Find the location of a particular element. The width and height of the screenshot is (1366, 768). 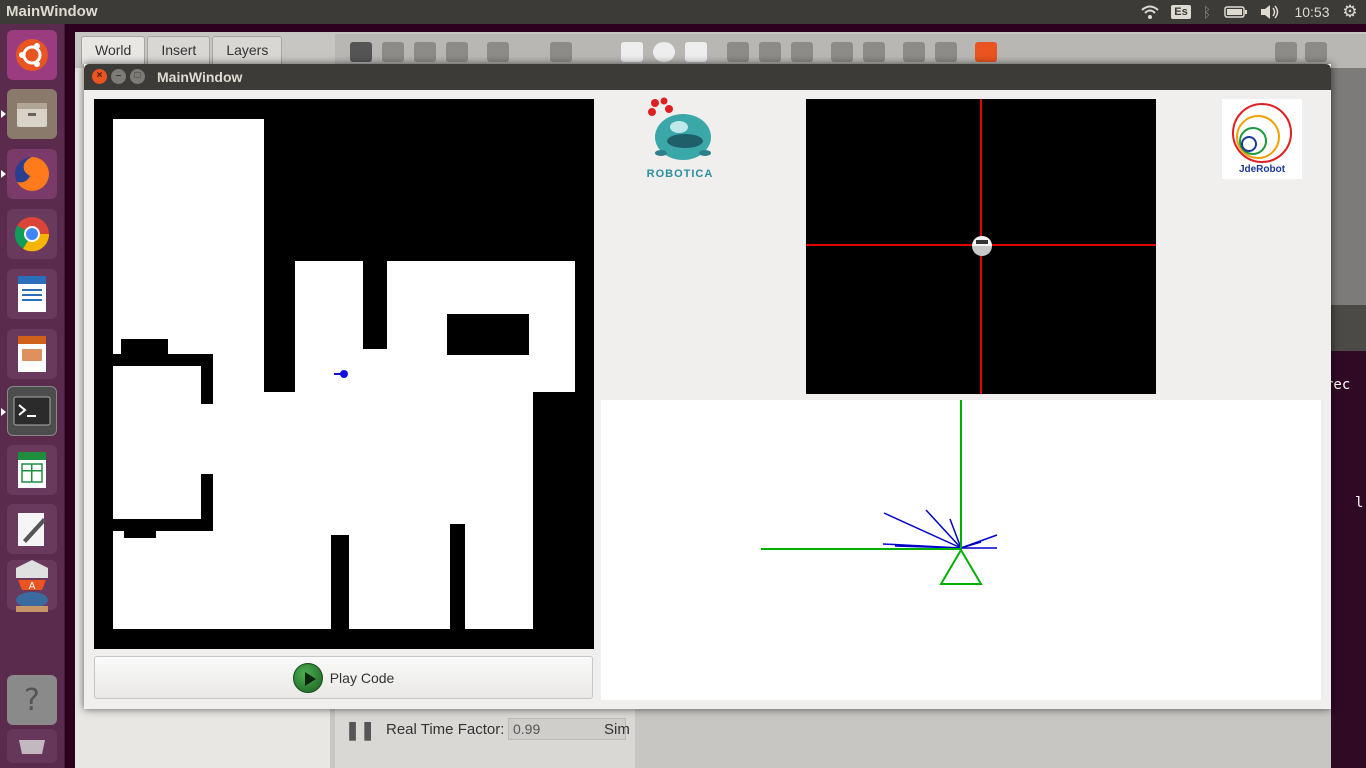

scale-tool-icon is located at coordinates (457, 52).